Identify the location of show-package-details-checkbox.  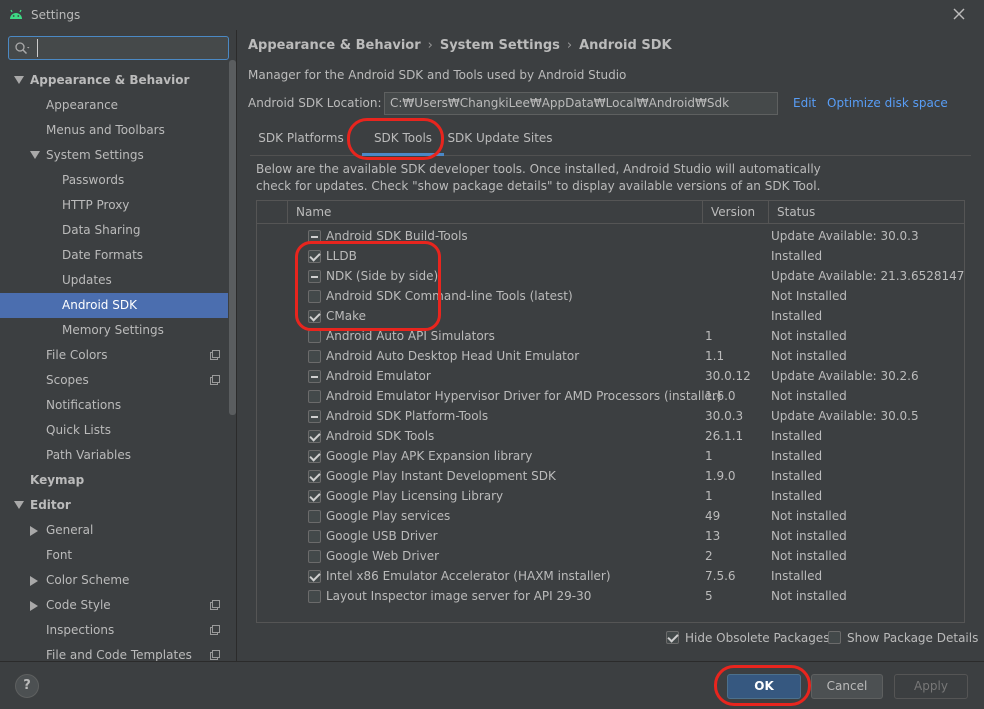
(834, 637).